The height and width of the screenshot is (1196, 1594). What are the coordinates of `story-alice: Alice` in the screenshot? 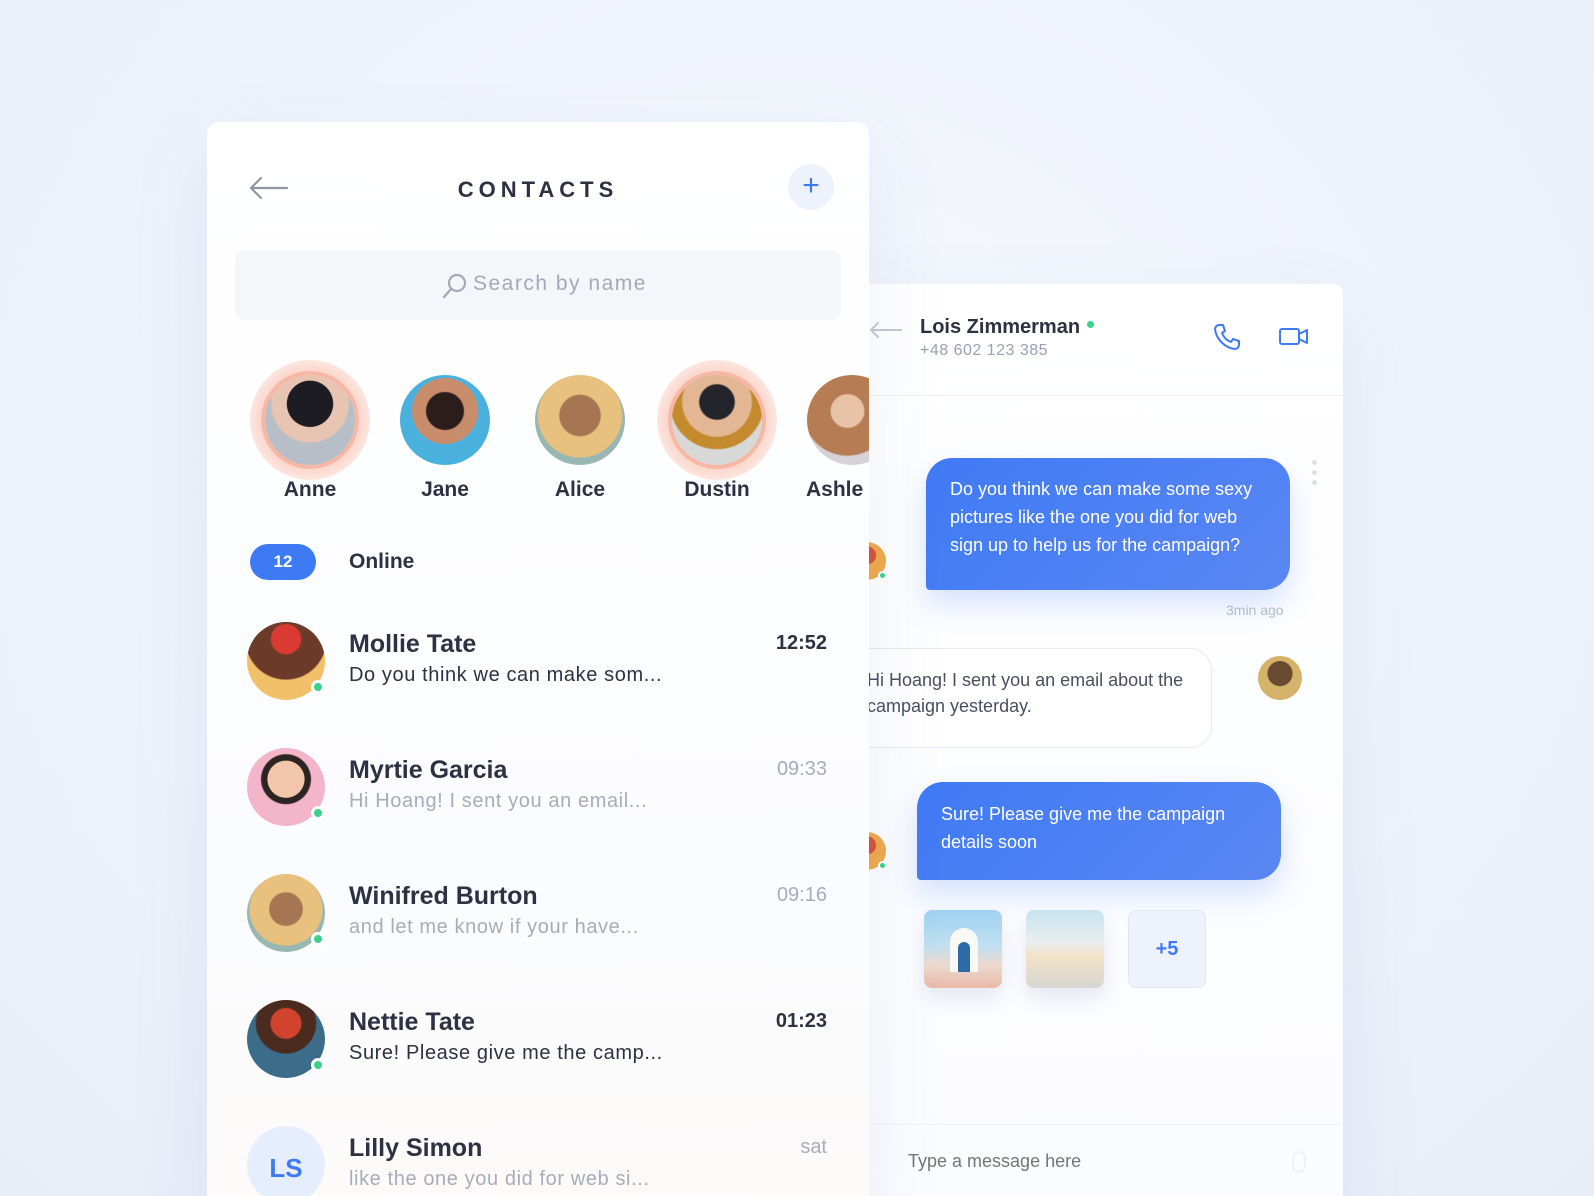 It's located at (580, 454).